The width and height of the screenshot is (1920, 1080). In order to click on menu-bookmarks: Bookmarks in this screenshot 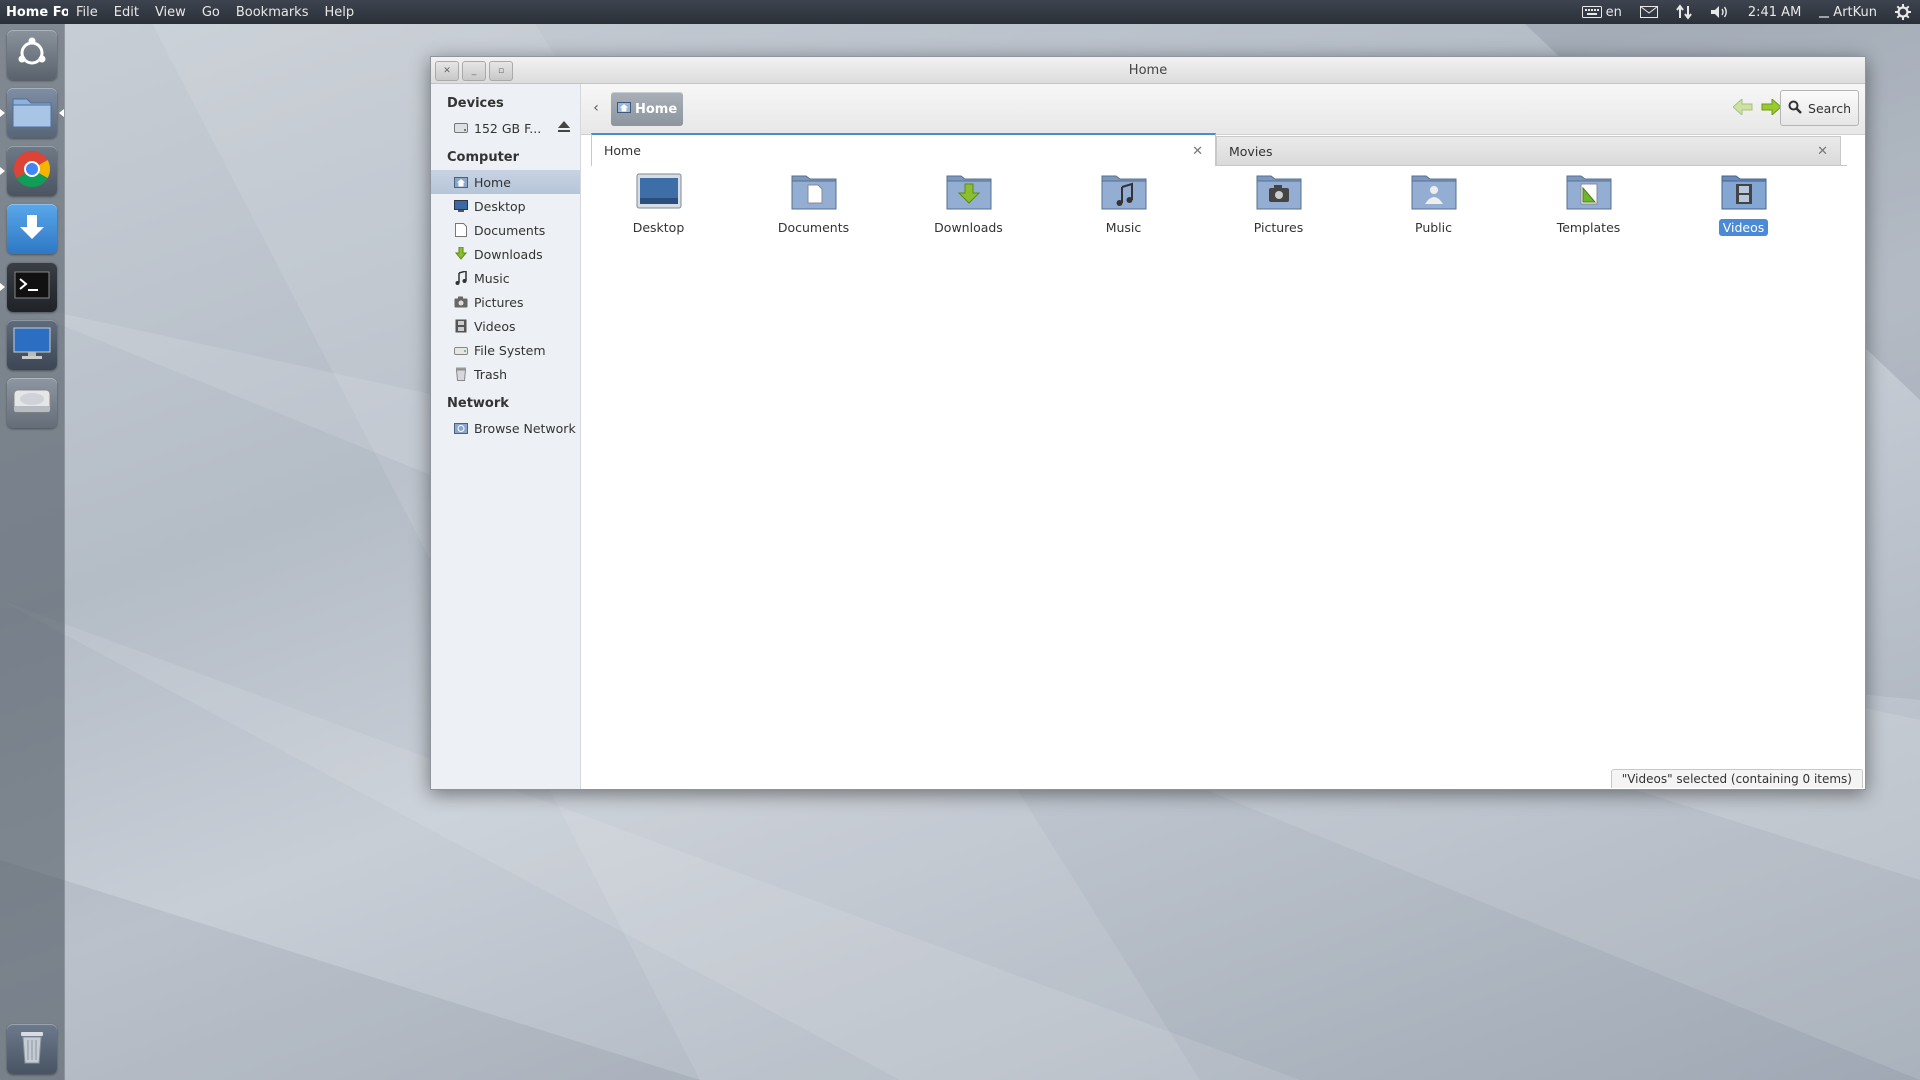, I will do `click(272, 12)`.